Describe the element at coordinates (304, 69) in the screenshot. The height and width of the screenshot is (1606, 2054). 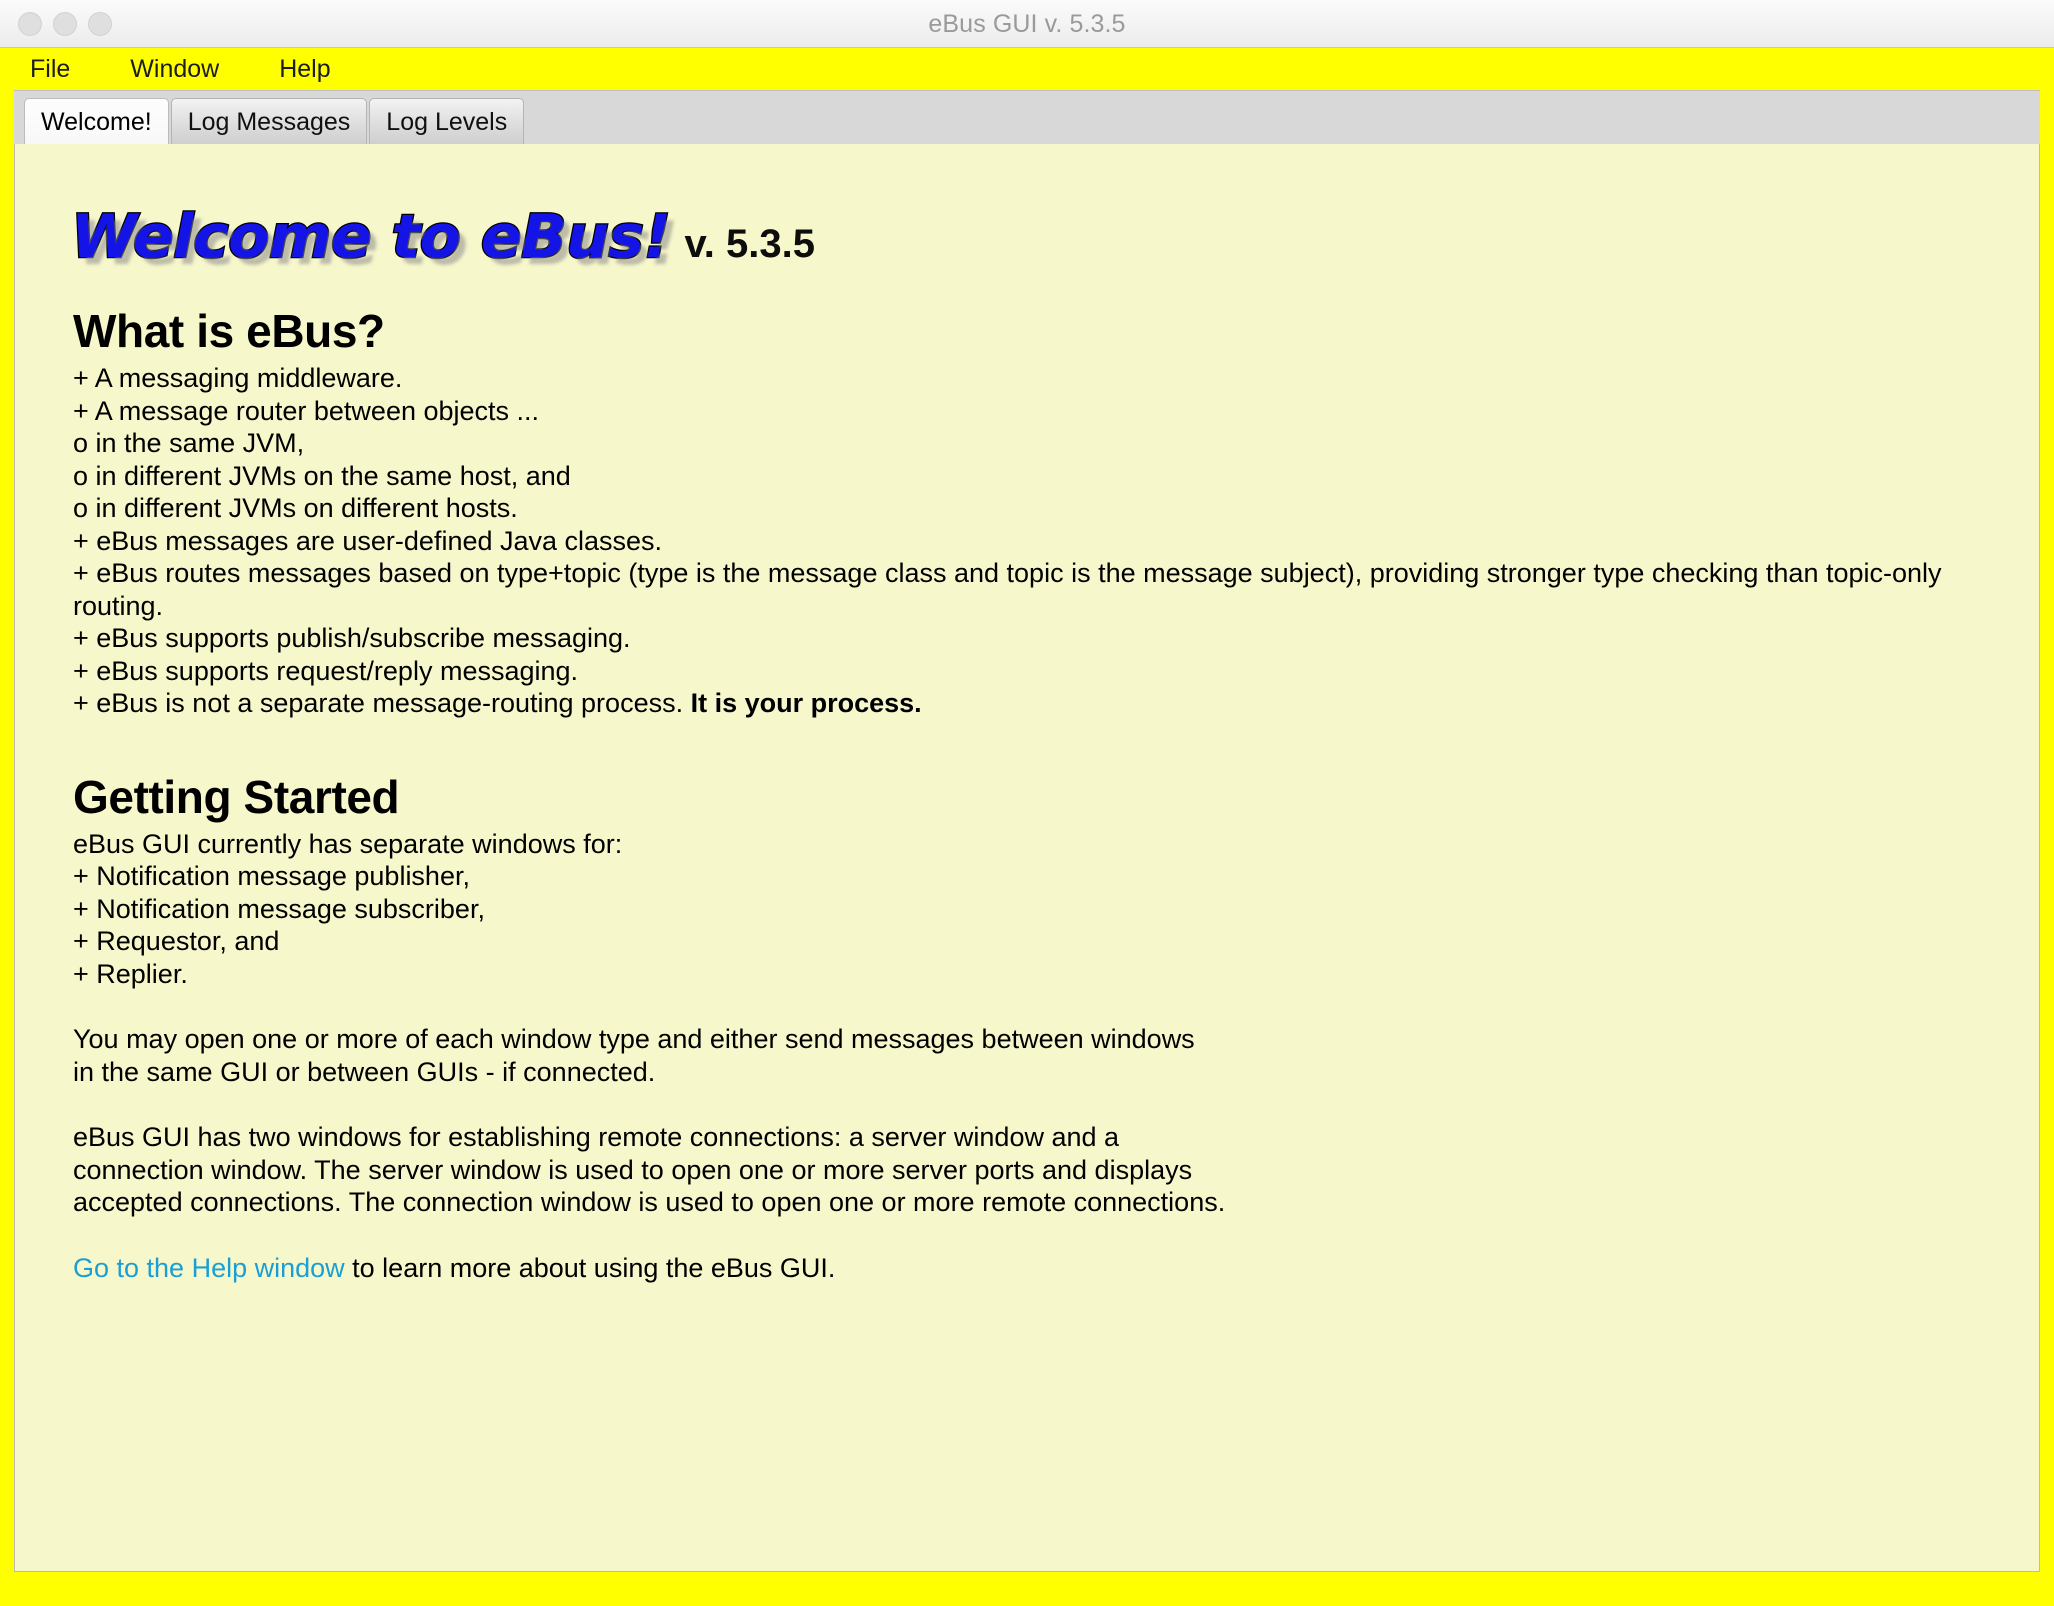
I see `menu-item-help: Help` at that location.